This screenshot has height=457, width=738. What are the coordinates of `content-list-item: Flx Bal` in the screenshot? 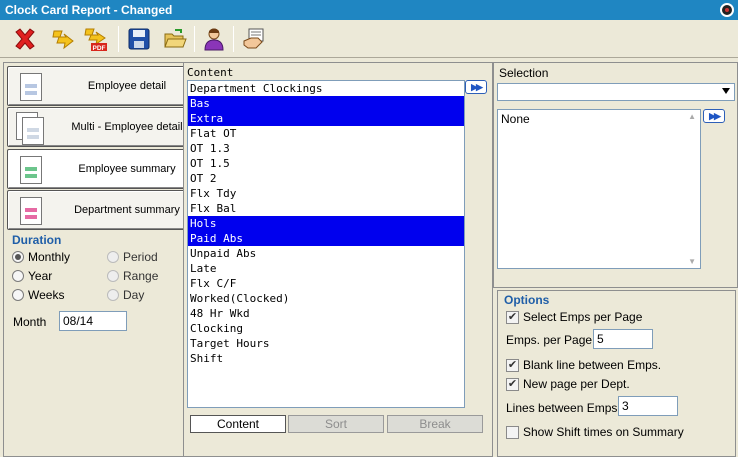 It's located at (326, 208).